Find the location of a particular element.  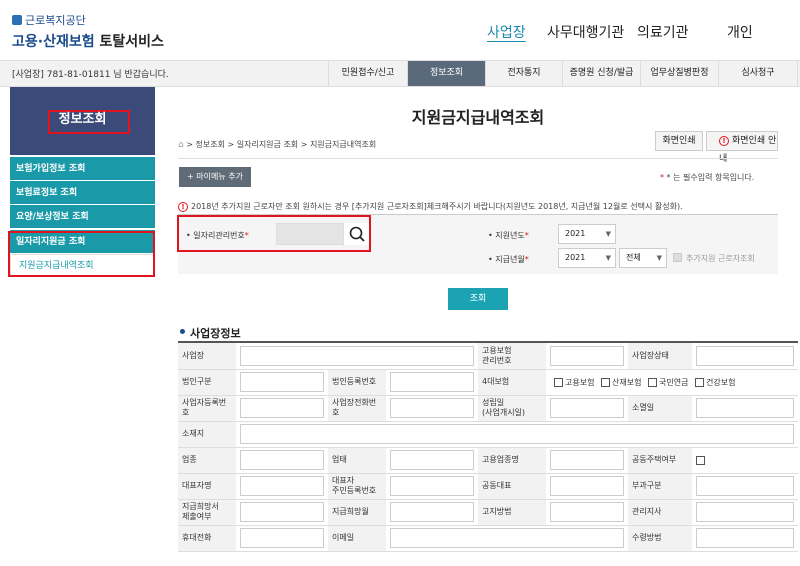

ceo-name-field is located at coordinates (282, 486).